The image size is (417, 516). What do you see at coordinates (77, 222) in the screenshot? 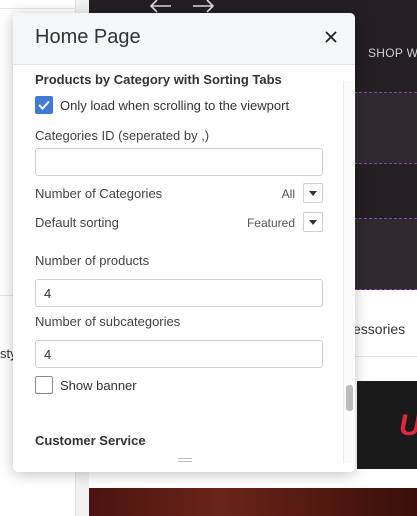
I see `default-sorting-label: Default sorting` at bounding box center [77, 222].